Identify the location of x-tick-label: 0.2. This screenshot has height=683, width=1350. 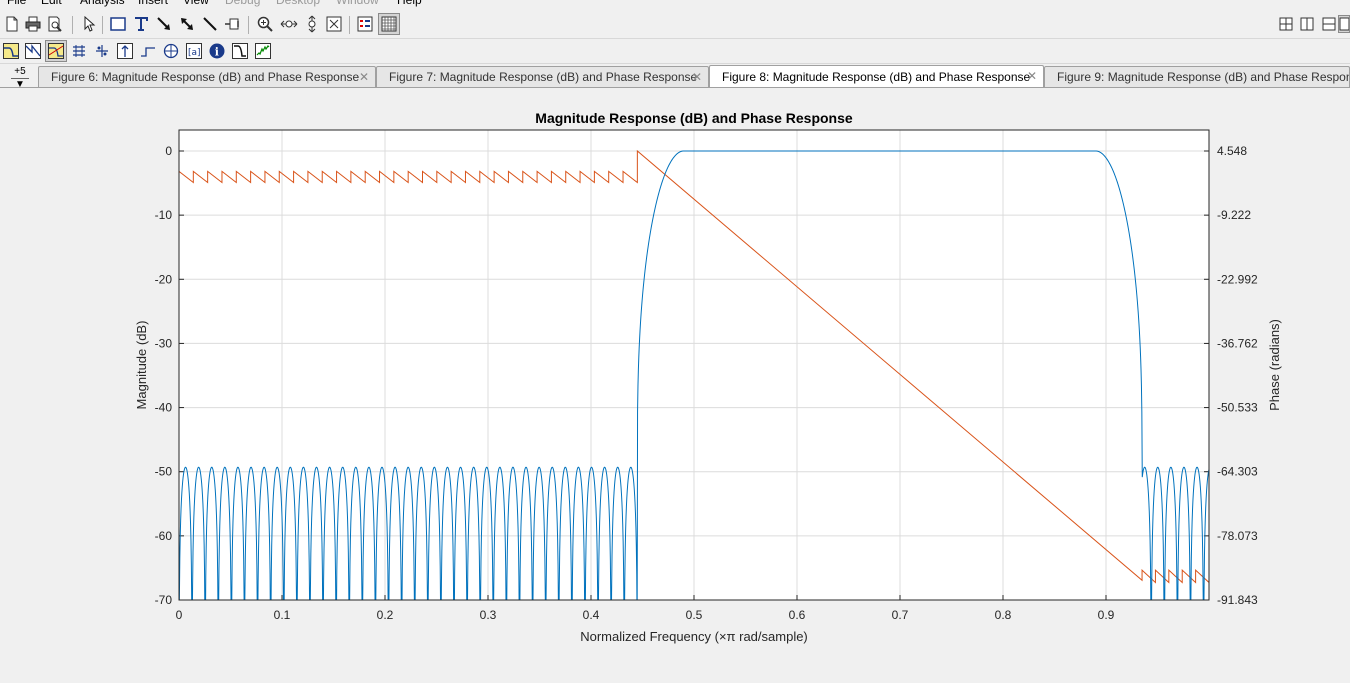
(385, 615).